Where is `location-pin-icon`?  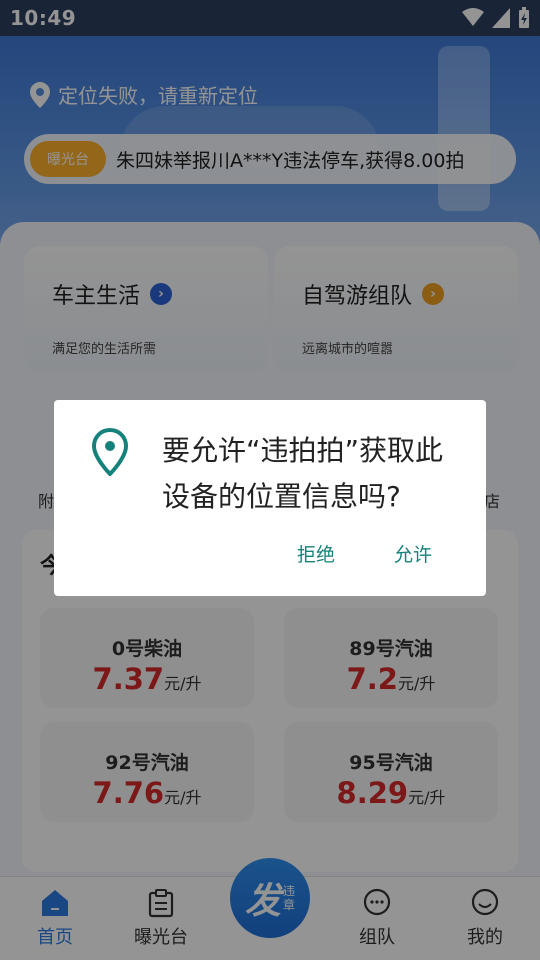 location-pin-icon is located at coordinates (110, 452).